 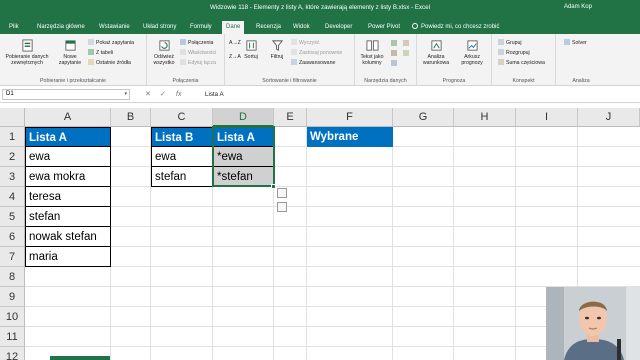 What do you see at coordinates (395, 64) in the screenshot?
I see `data-validation-button` at bounding box center [395, 64].